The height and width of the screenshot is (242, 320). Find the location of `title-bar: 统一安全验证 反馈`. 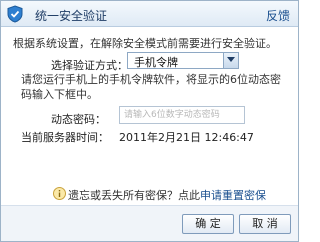

title-bar: 统一安全验证 反馈 is located at coordinates (149, 14).